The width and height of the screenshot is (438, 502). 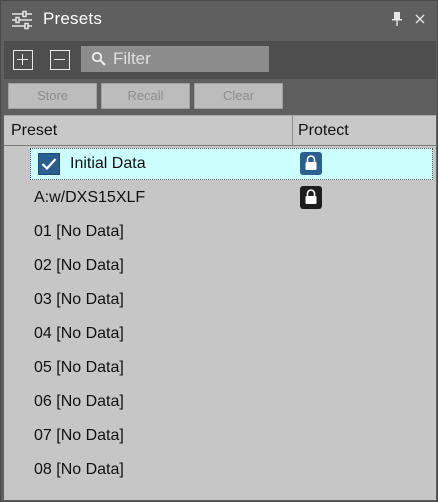 I want to click on preset-name: 01 [No Data], so click(x=79, y=231).